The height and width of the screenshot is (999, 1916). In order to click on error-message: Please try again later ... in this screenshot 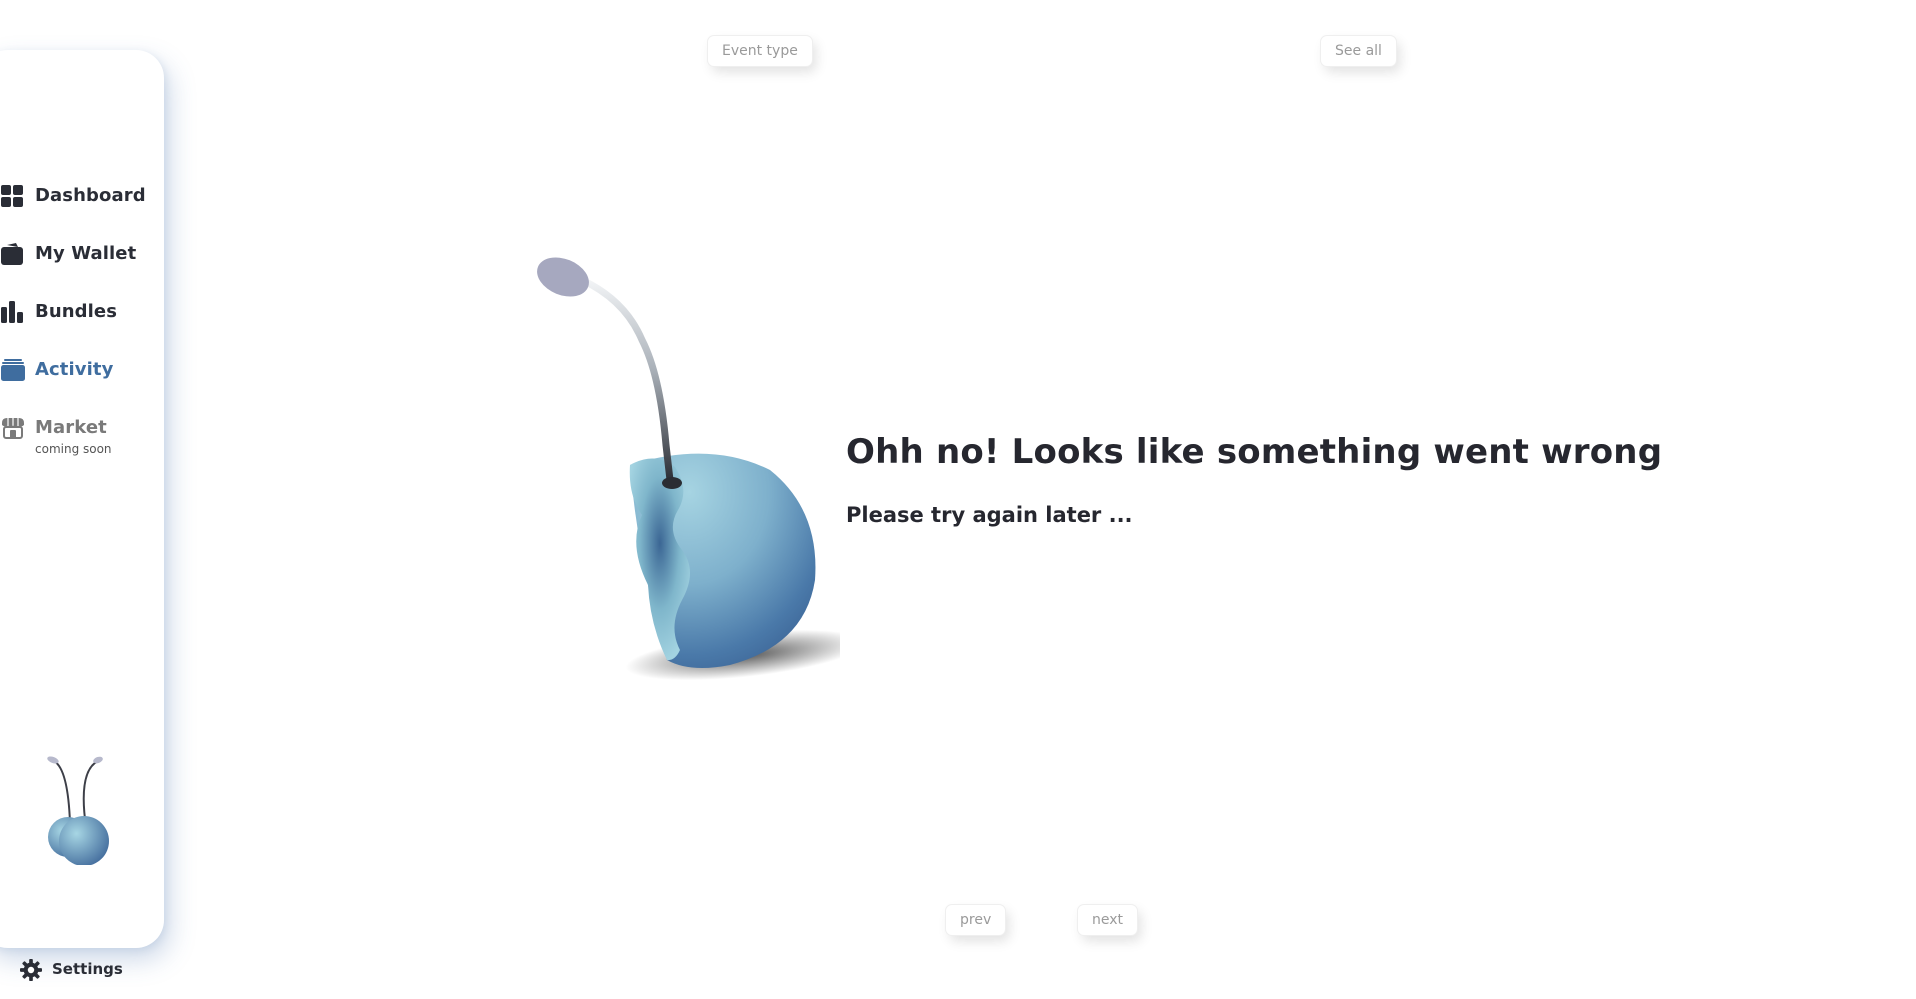, I will do `click(989, 515)`.